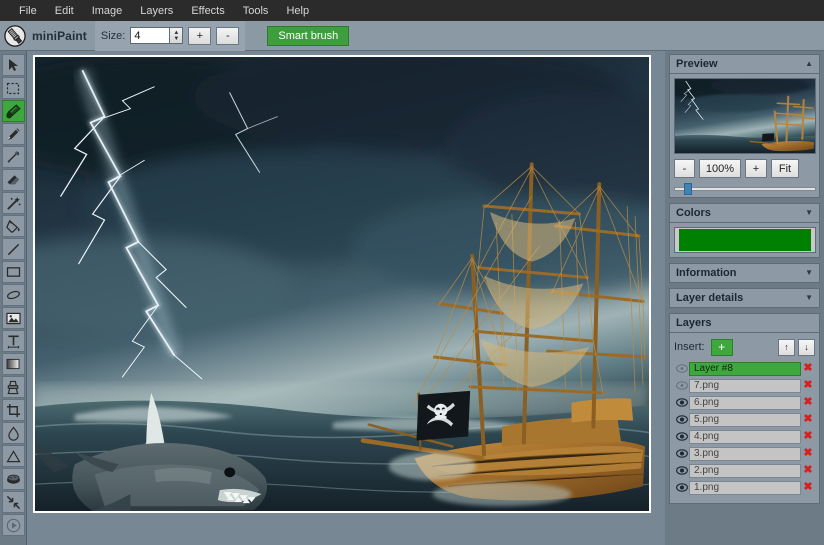  I want to click on layer-name: 2.png, so click(745, 470).